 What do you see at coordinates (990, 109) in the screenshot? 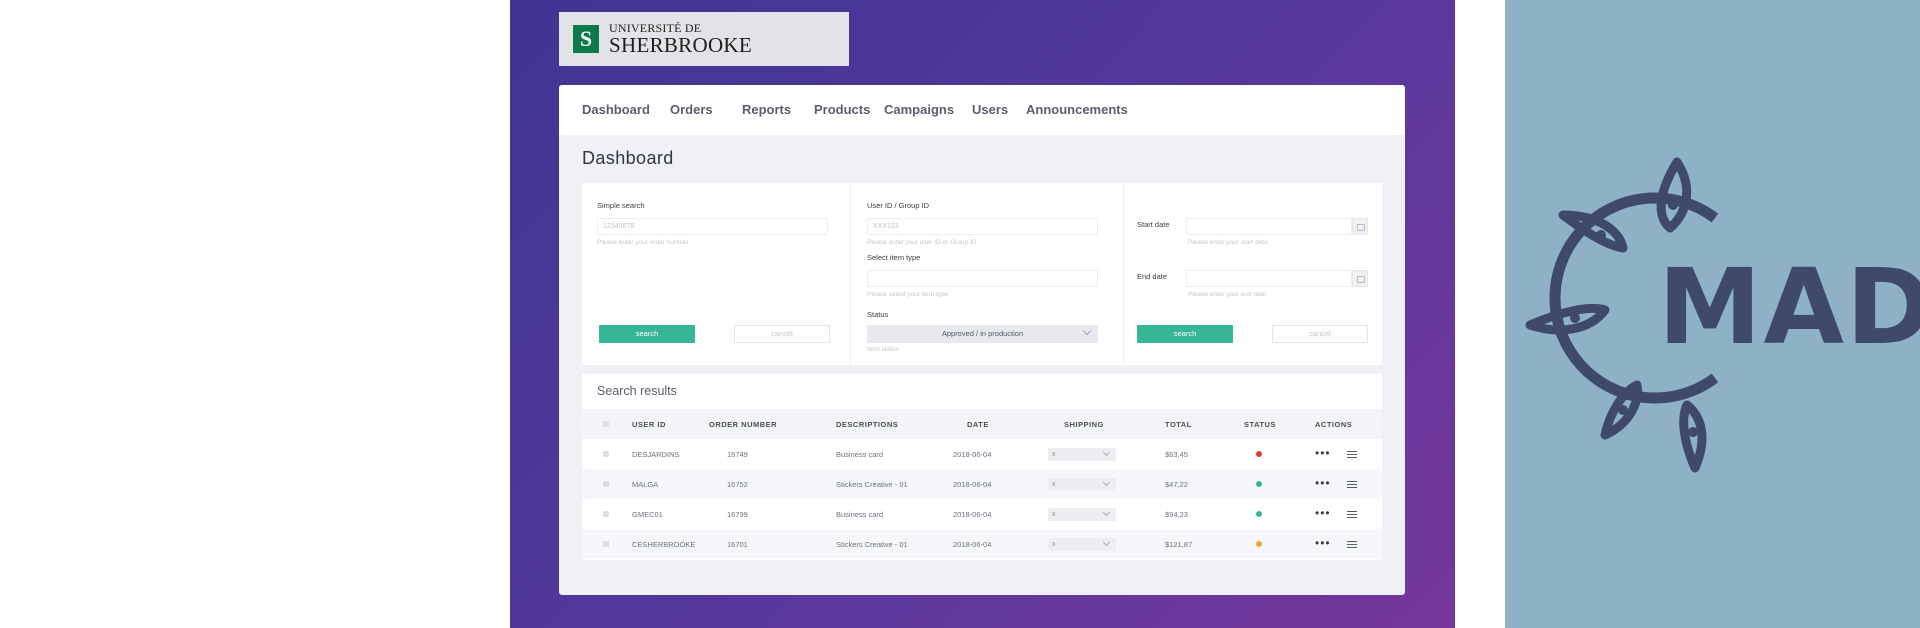
I see `nav-users: Users` at bounding box center [990, 109].